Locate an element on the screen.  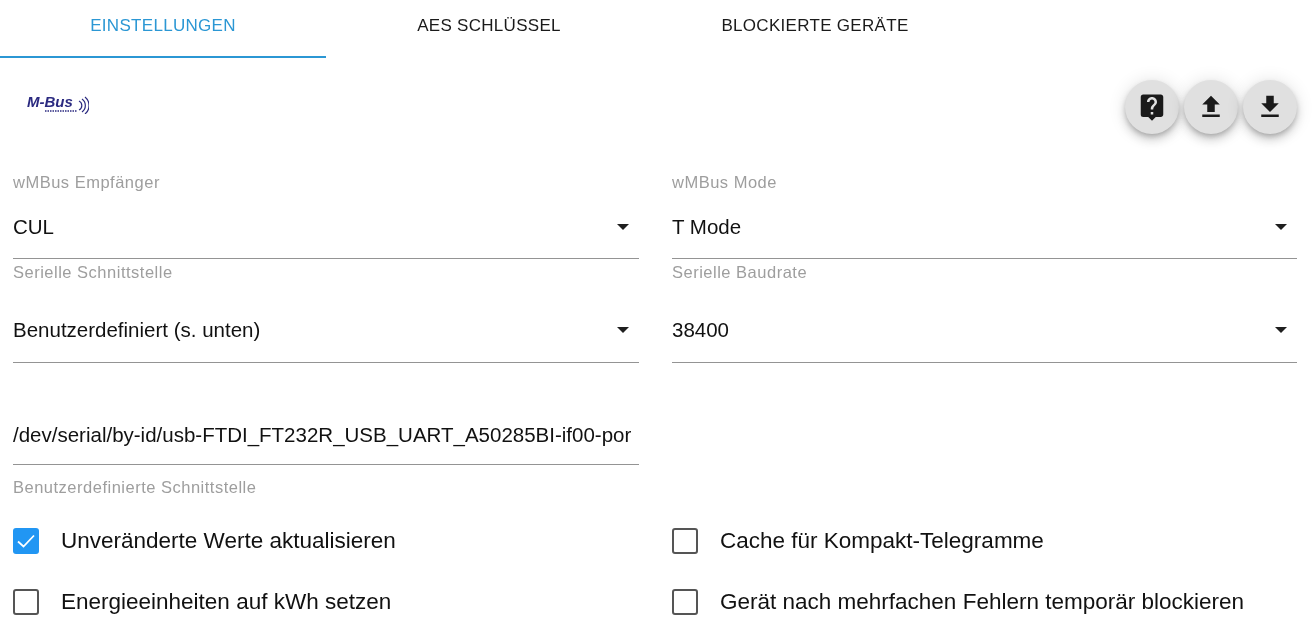
dropdown-select: CUL is located at coordinates (326, 225).